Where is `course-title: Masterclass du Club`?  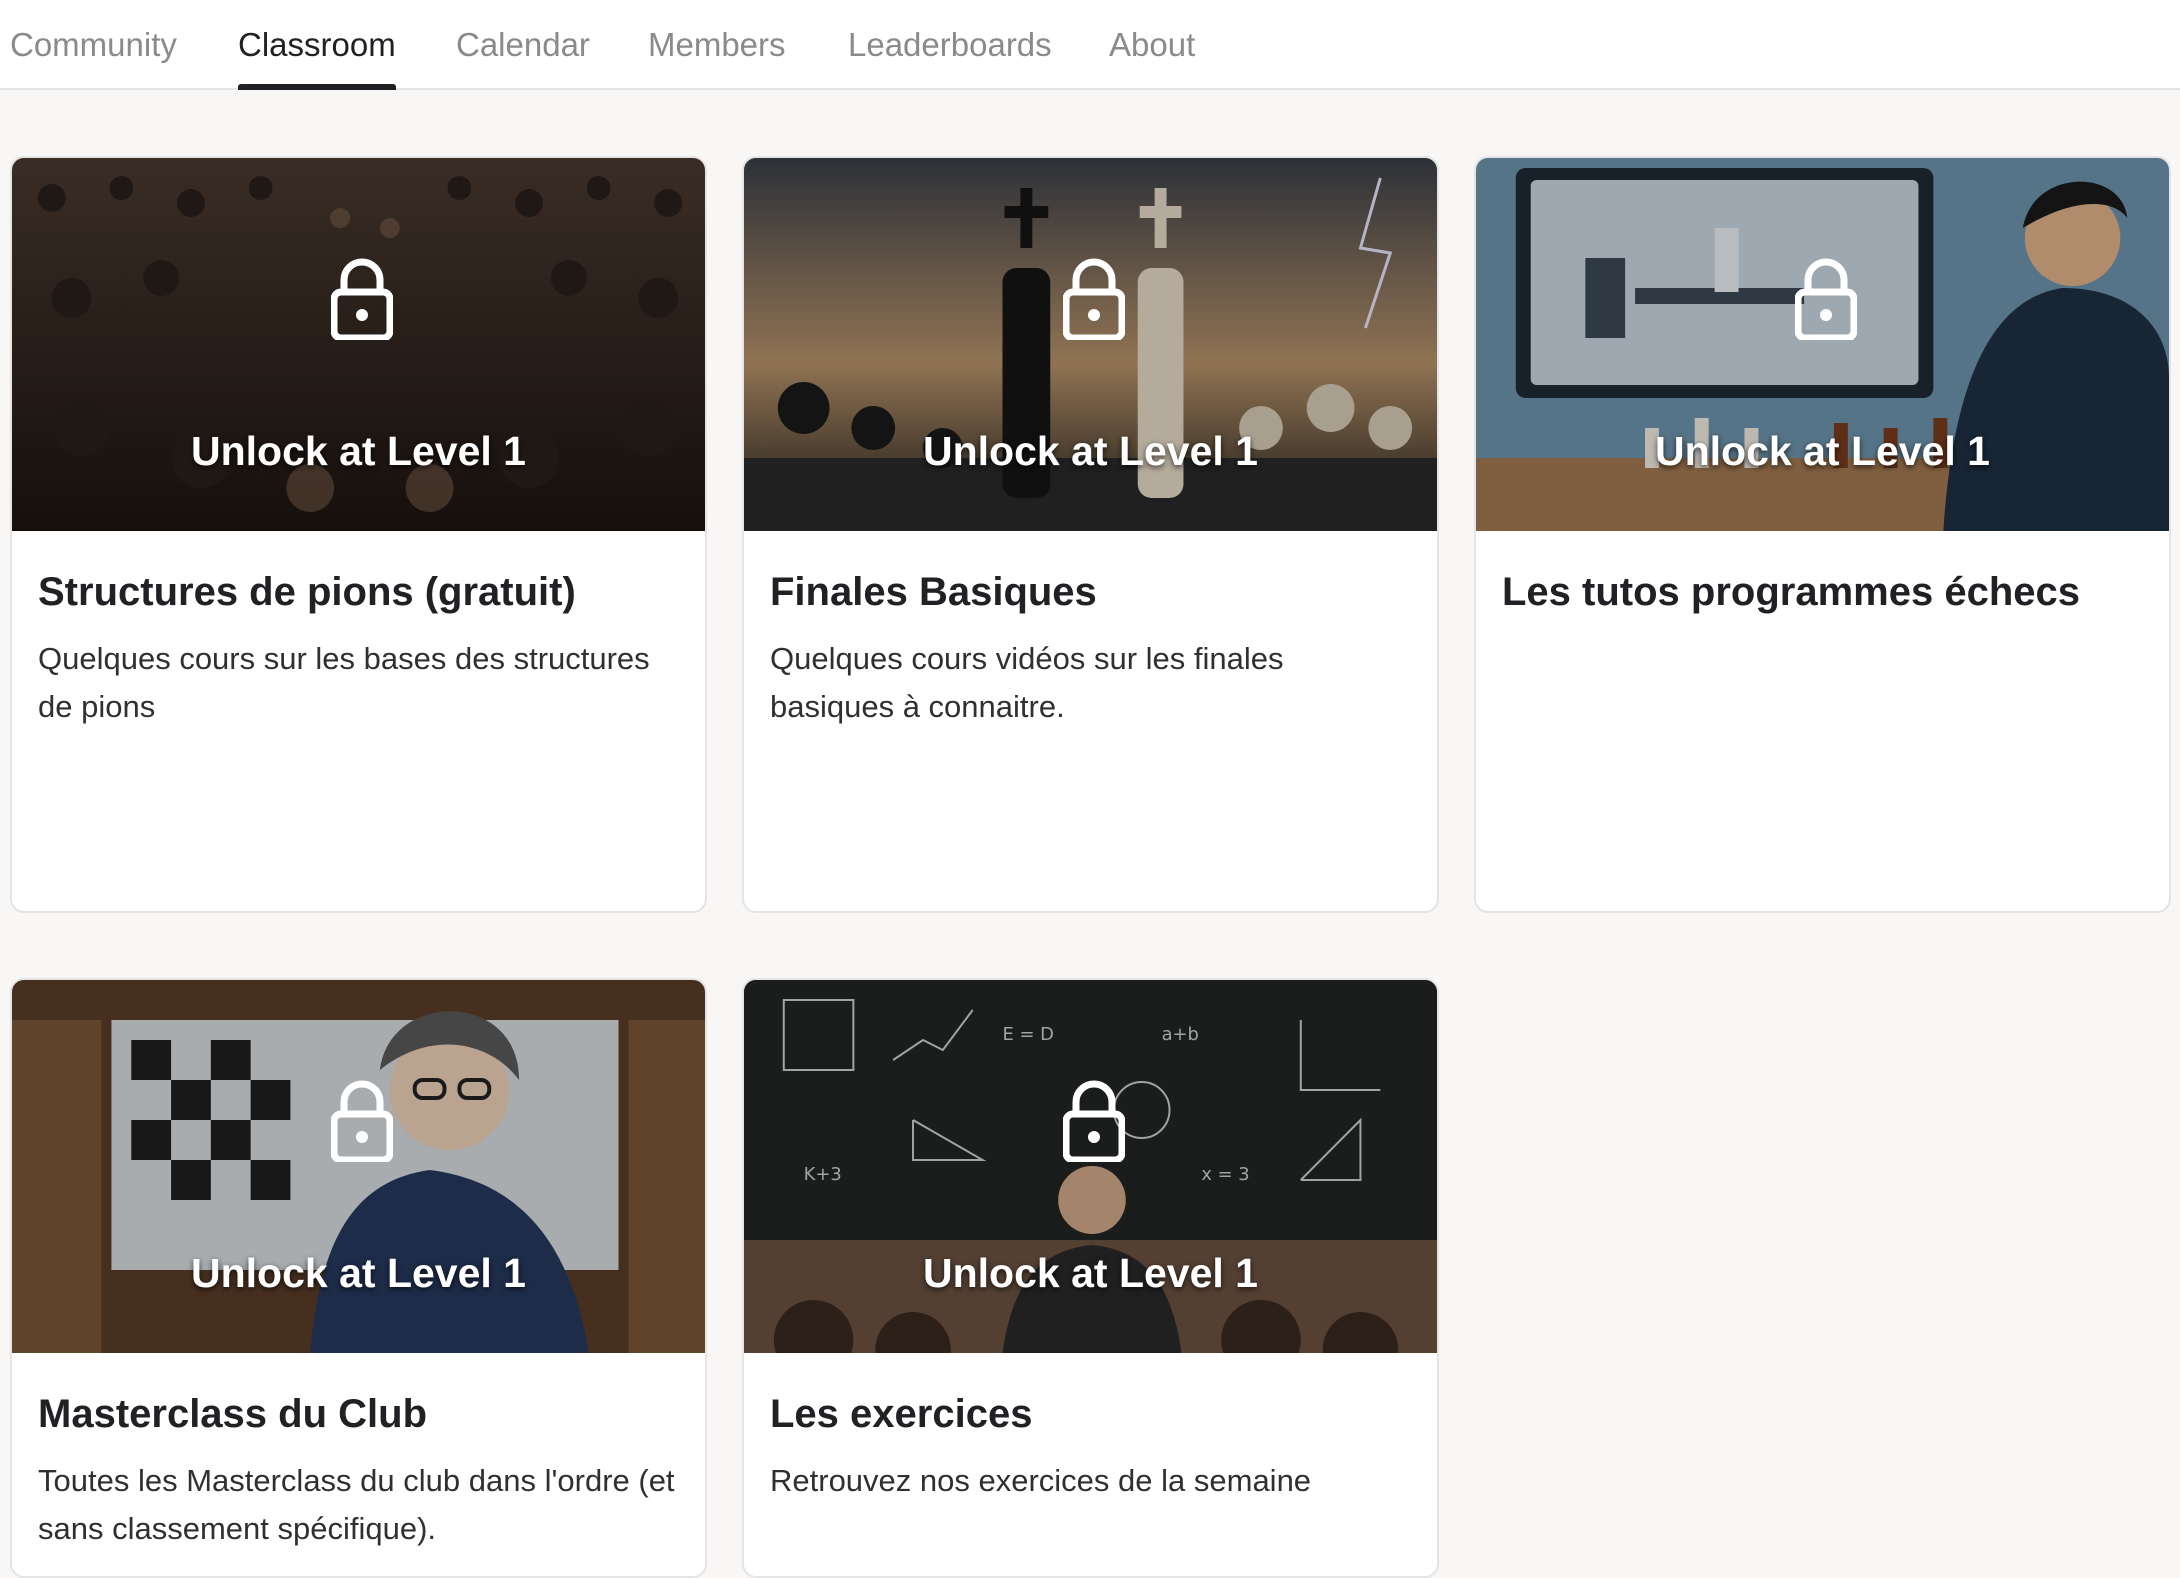
course-title: Masterclass du Club is located at coordinates (233, 1414).